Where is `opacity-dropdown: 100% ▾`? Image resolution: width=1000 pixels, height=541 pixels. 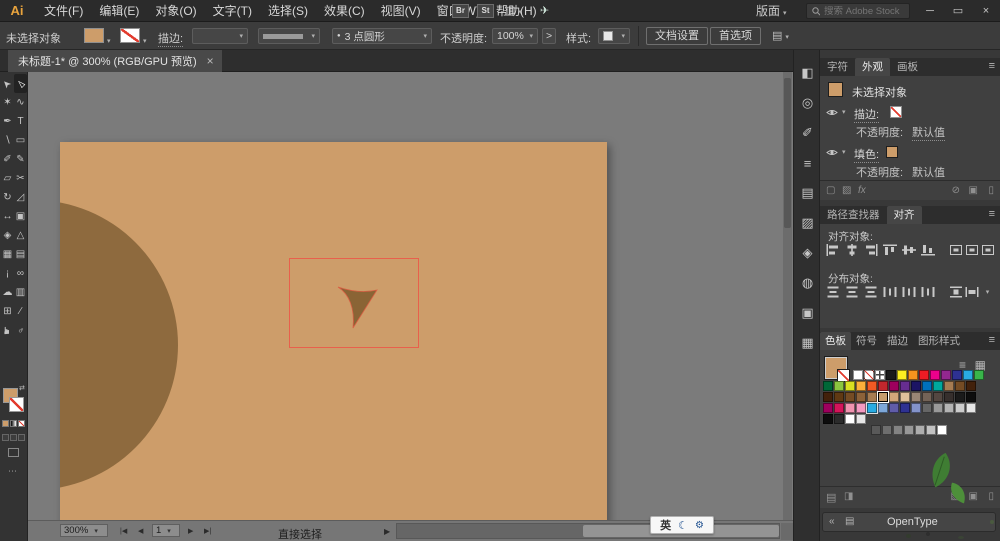 opacity-dropdown: 100% ▾ is located at coordinates (515, 36).